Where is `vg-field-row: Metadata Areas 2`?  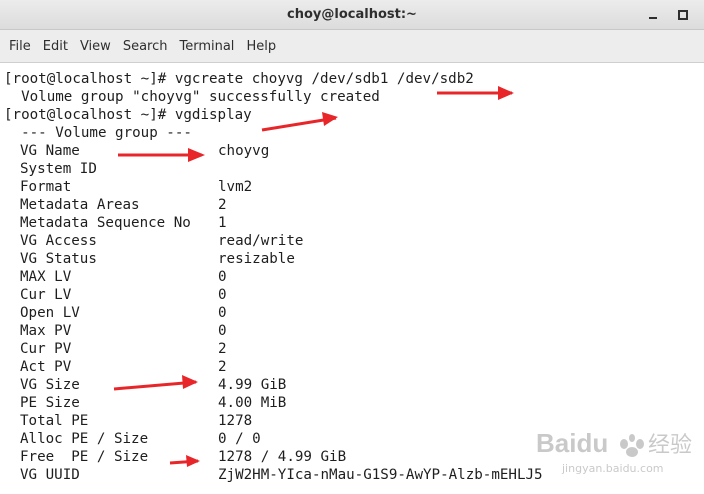 vg-field-row: Metadata Areas 2 is located at coordinates (349, 205).